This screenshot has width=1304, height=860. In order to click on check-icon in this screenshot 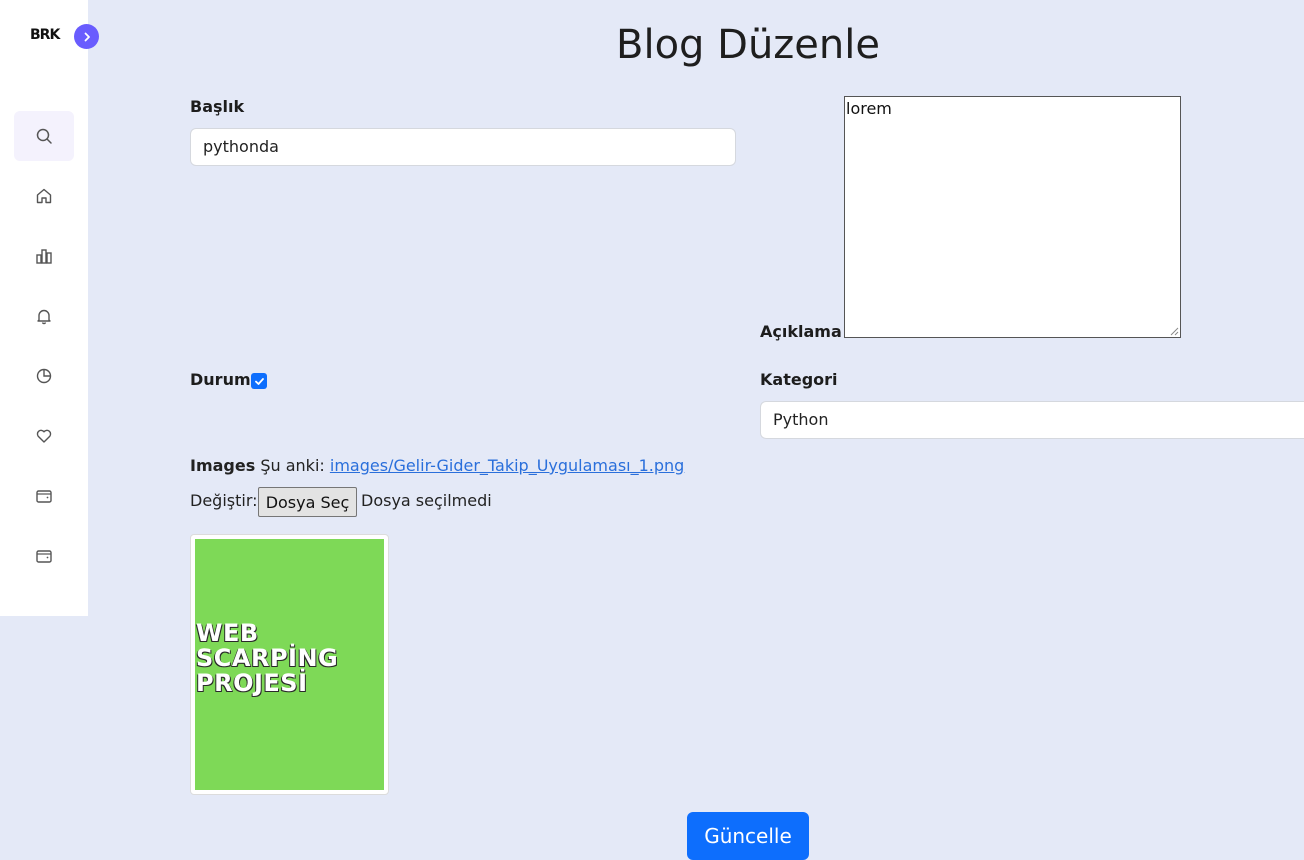, I will do `click(259, 381)`.